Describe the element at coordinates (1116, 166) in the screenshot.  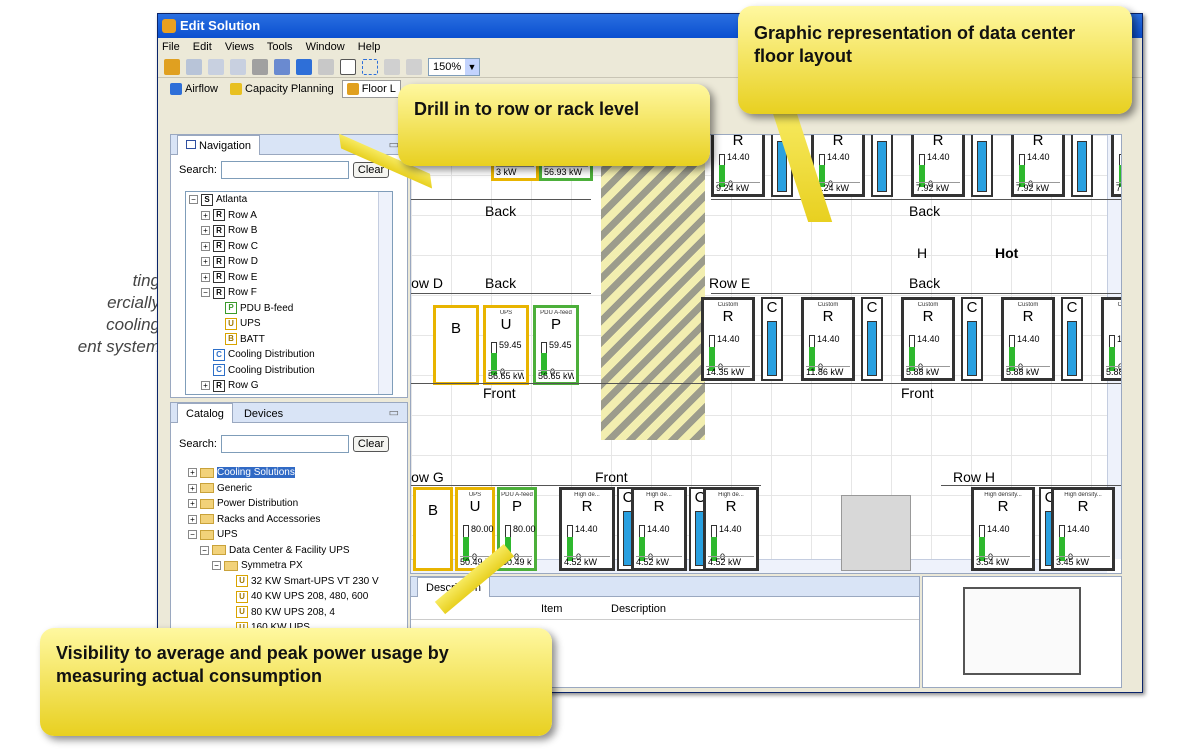
I see `rack-r: R1407.92` at that location.